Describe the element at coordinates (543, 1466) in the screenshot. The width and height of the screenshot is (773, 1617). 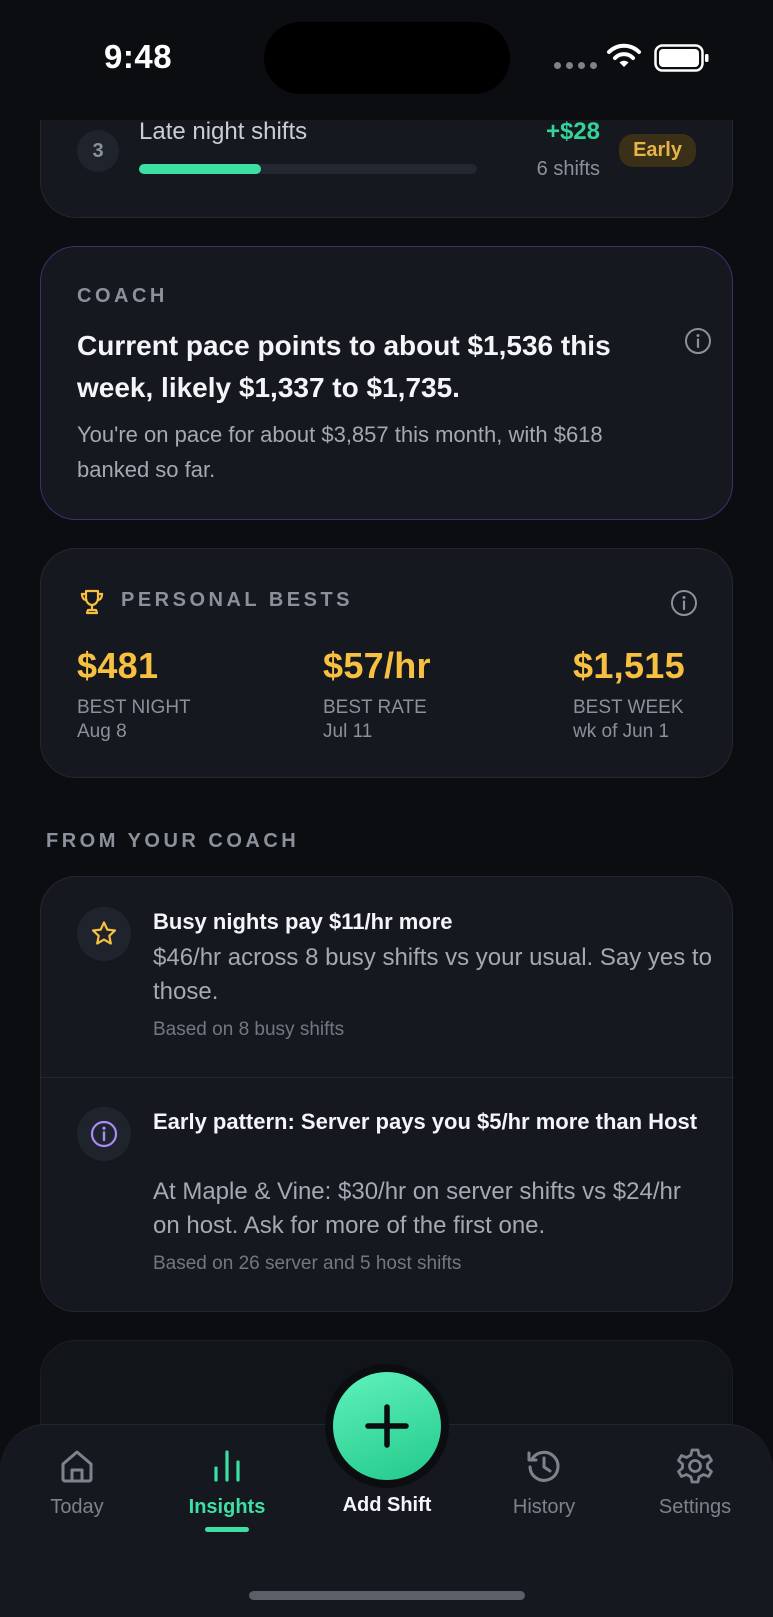
I see `history-icon` at that location.